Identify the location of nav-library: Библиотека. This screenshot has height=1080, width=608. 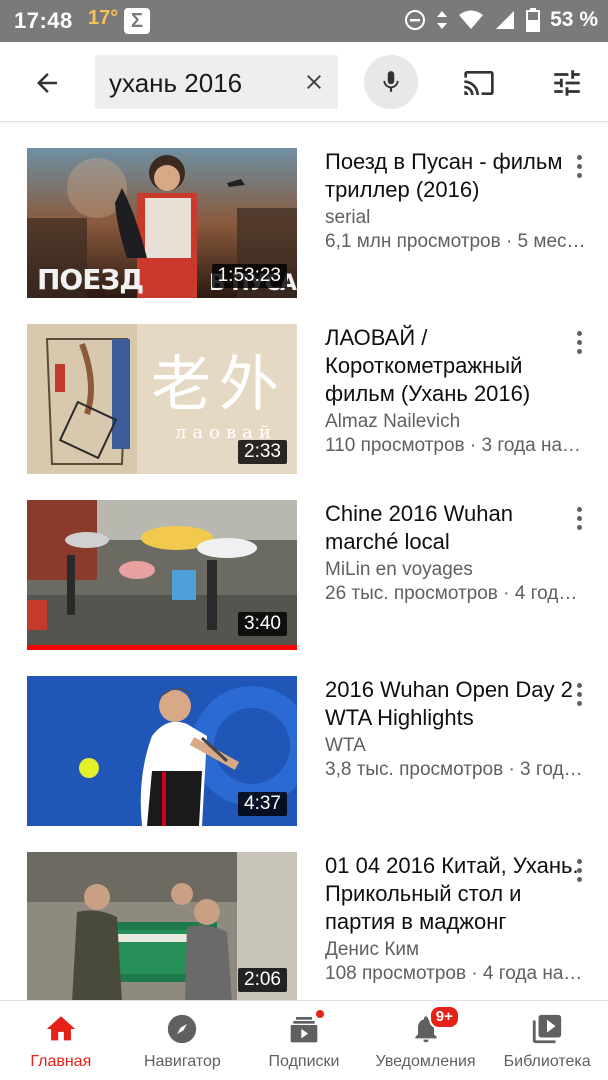
(547, 1040).